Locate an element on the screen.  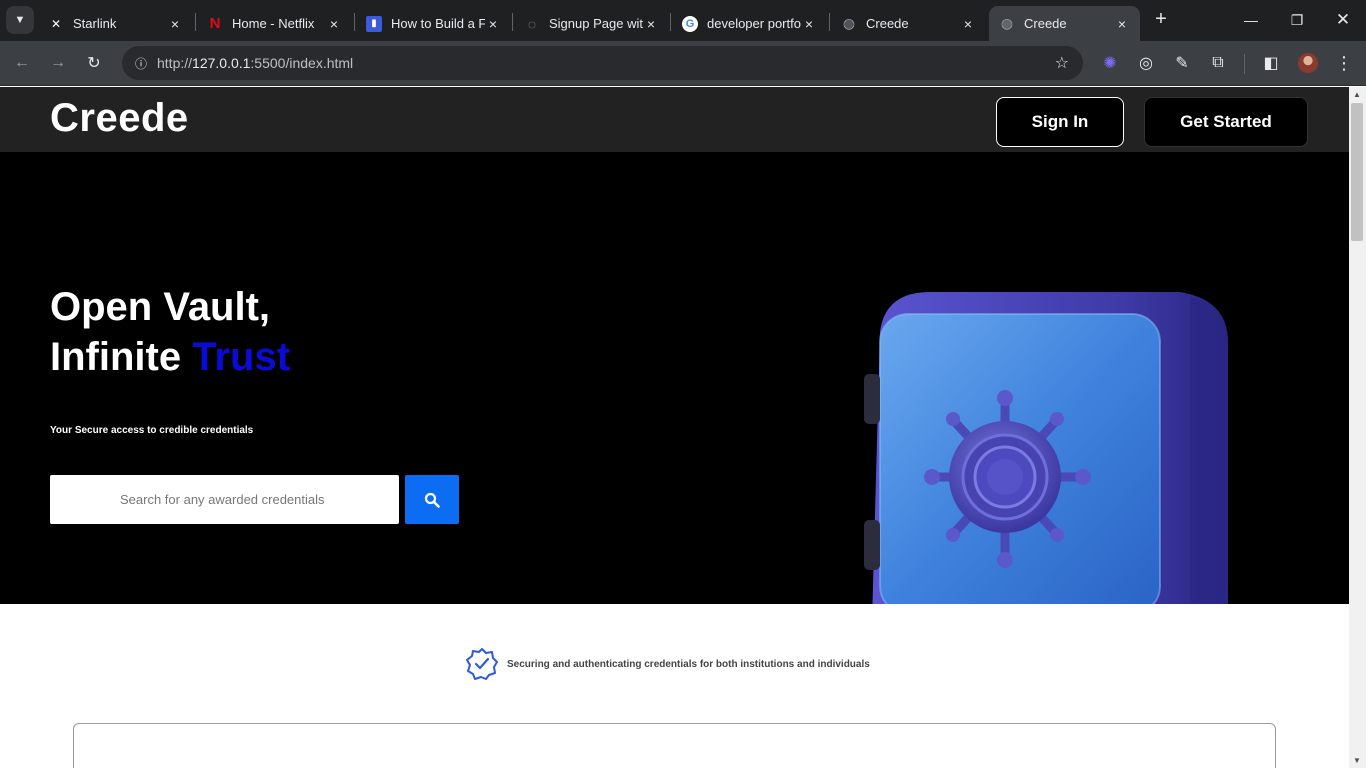
side-panel-icon: ◧ is located at coordinates (1271, 63).